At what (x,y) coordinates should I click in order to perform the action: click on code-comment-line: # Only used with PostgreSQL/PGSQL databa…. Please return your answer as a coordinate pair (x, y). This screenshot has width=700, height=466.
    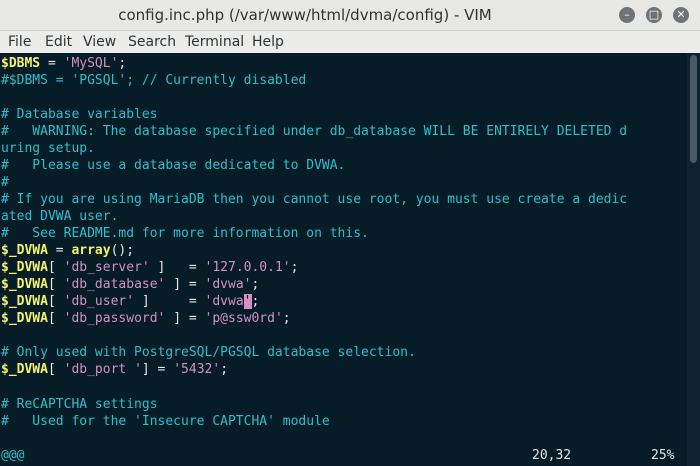
    Looking at the image, I should click on (208, 352).